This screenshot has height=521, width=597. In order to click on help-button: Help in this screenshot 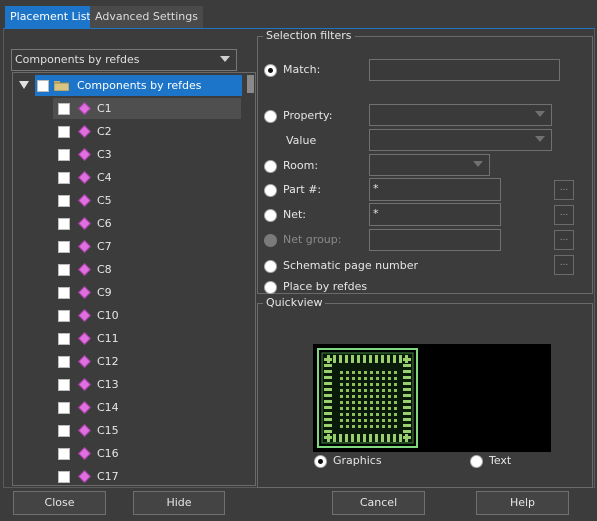, I will do `click(522, 503)`.